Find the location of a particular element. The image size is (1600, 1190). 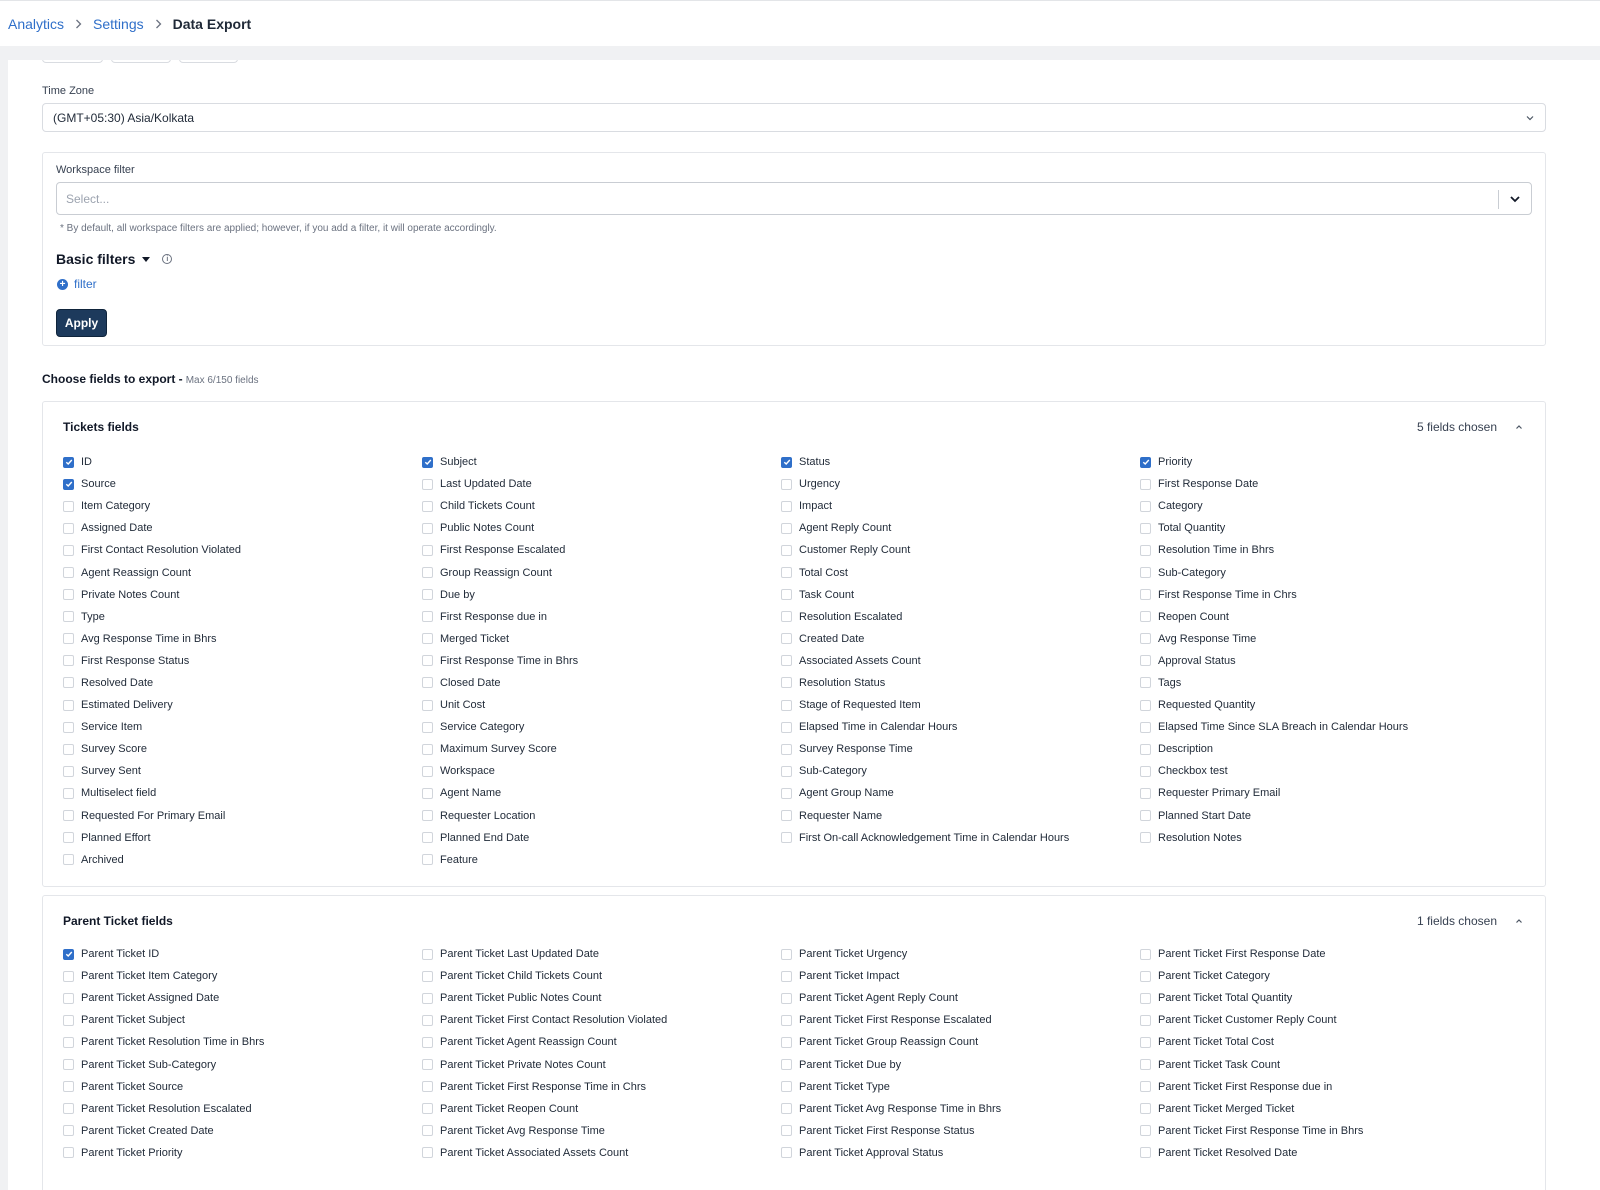

field-option: Due by is located at coordinates (601, 595).